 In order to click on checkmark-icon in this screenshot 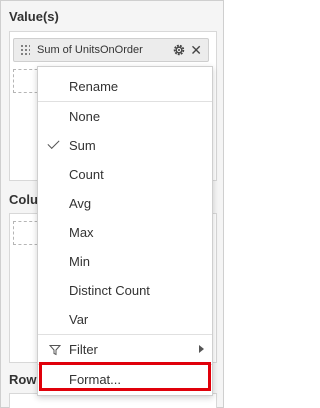, I will do `click(53, 143)`.